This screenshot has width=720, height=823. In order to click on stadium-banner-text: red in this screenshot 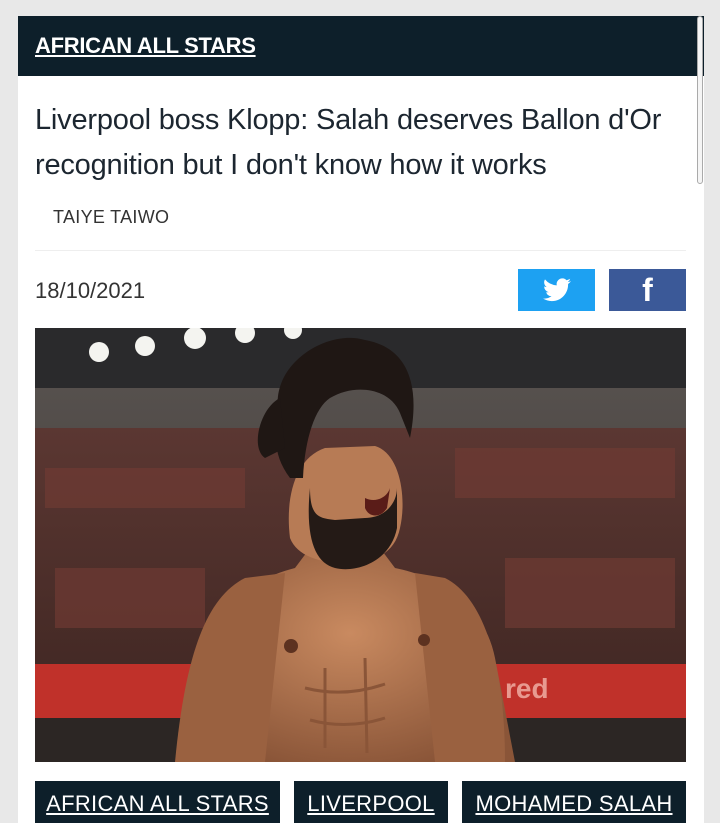, I will do `click(527, 688)`.